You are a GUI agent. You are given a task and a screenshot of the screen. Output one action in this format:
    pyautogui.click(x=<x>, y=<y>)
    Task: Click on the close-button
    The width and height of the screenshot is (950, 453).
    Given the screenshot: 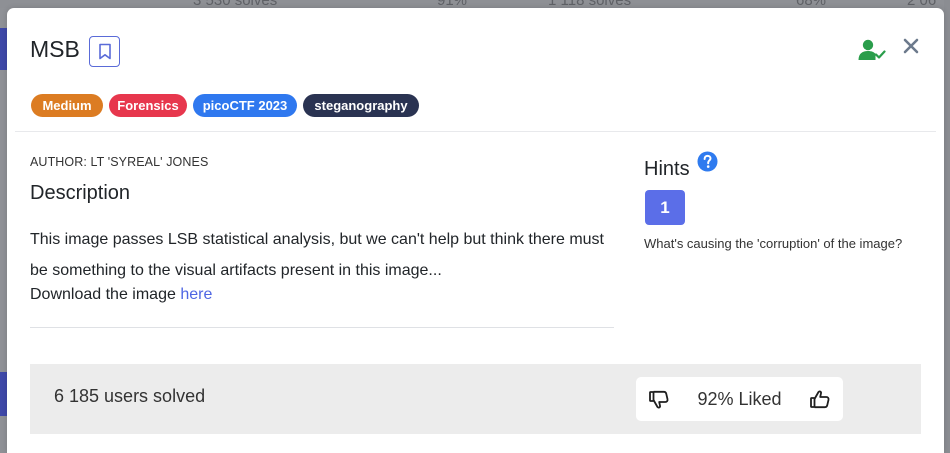 What is the action you would take?
    pyautogui.click(x=911, y=46)
    